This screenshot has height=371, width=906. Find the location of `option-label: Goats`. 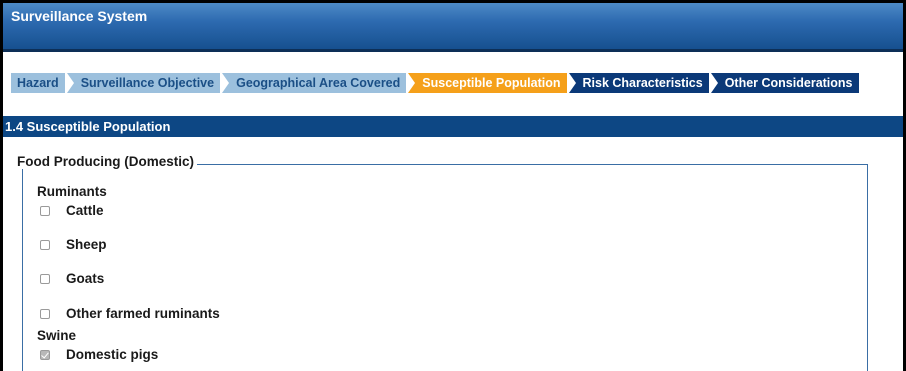

option-label: Goats is located at coordinates (85, 278).